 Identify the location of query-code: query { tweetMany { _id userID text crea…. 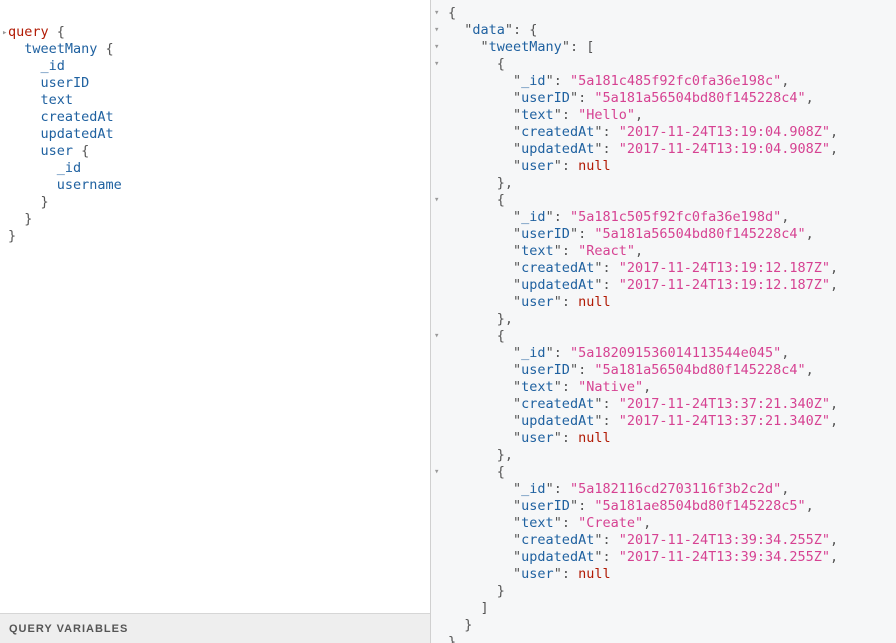
(65, 134).